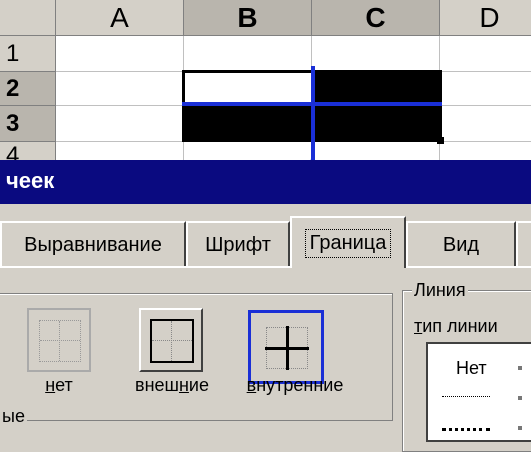  I want to click on grid-none-icon, so click(60, 341).